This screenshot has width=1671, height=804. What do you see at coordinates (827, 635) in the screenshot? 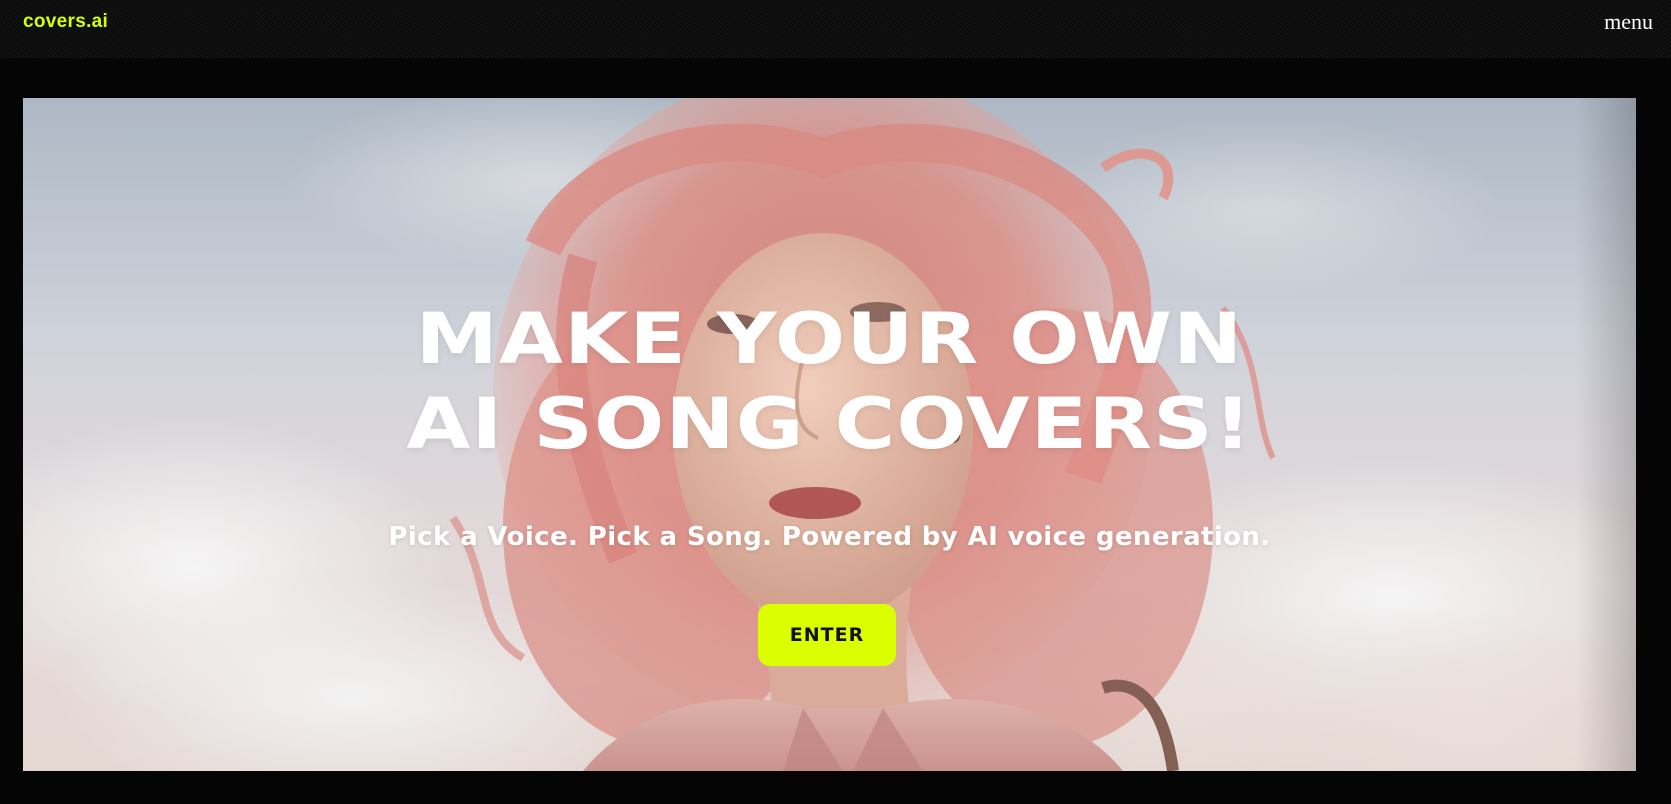
I see `enter-button: ENTER` at bounding box center [827, 635].